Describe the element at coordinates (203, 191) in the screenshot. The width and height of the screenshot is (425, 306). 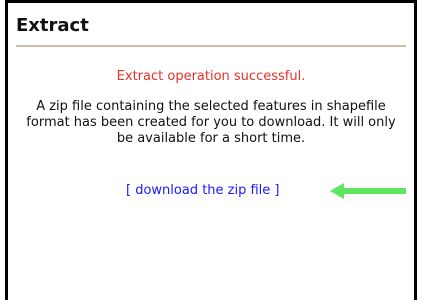
I see `download-zip-link: [ download the zip file ]` at that location.